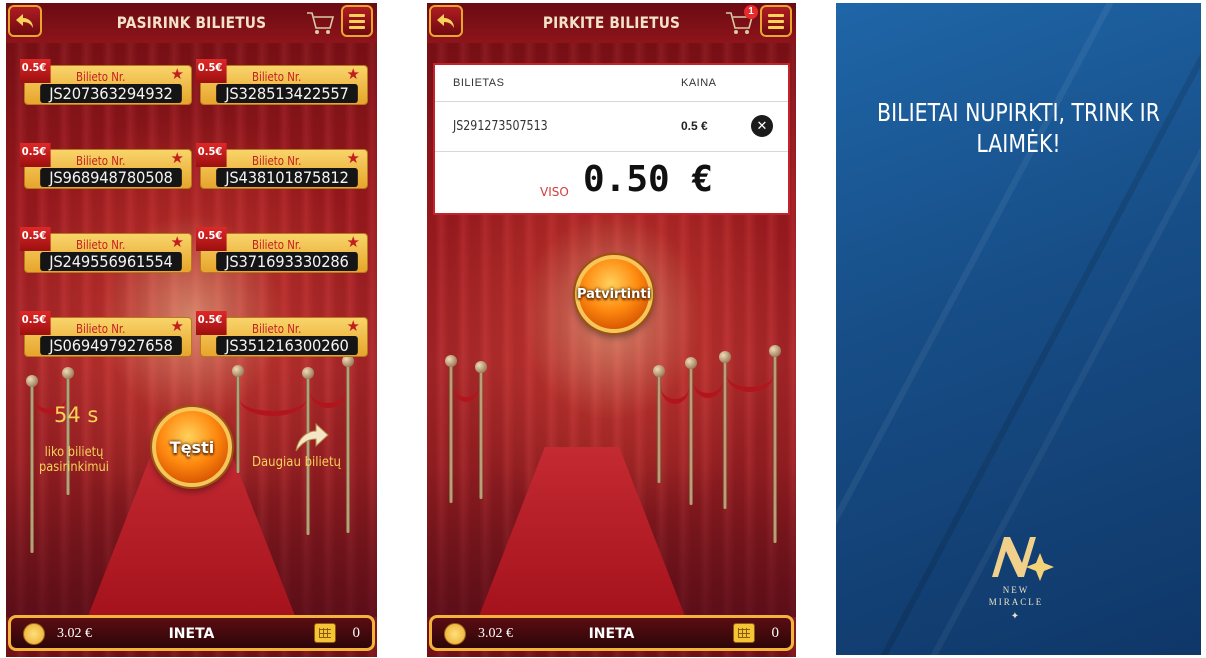  What do you see at coordinates (287, 177) in the screenshot?
I see `ticket-number: JS438101875812` at bounding box center [287, 177].